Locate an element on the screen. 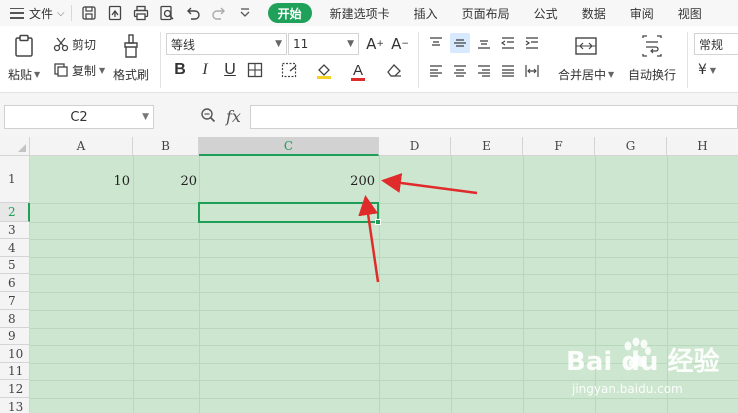  name-box-value: C2 is located at coordinates (79, 117).